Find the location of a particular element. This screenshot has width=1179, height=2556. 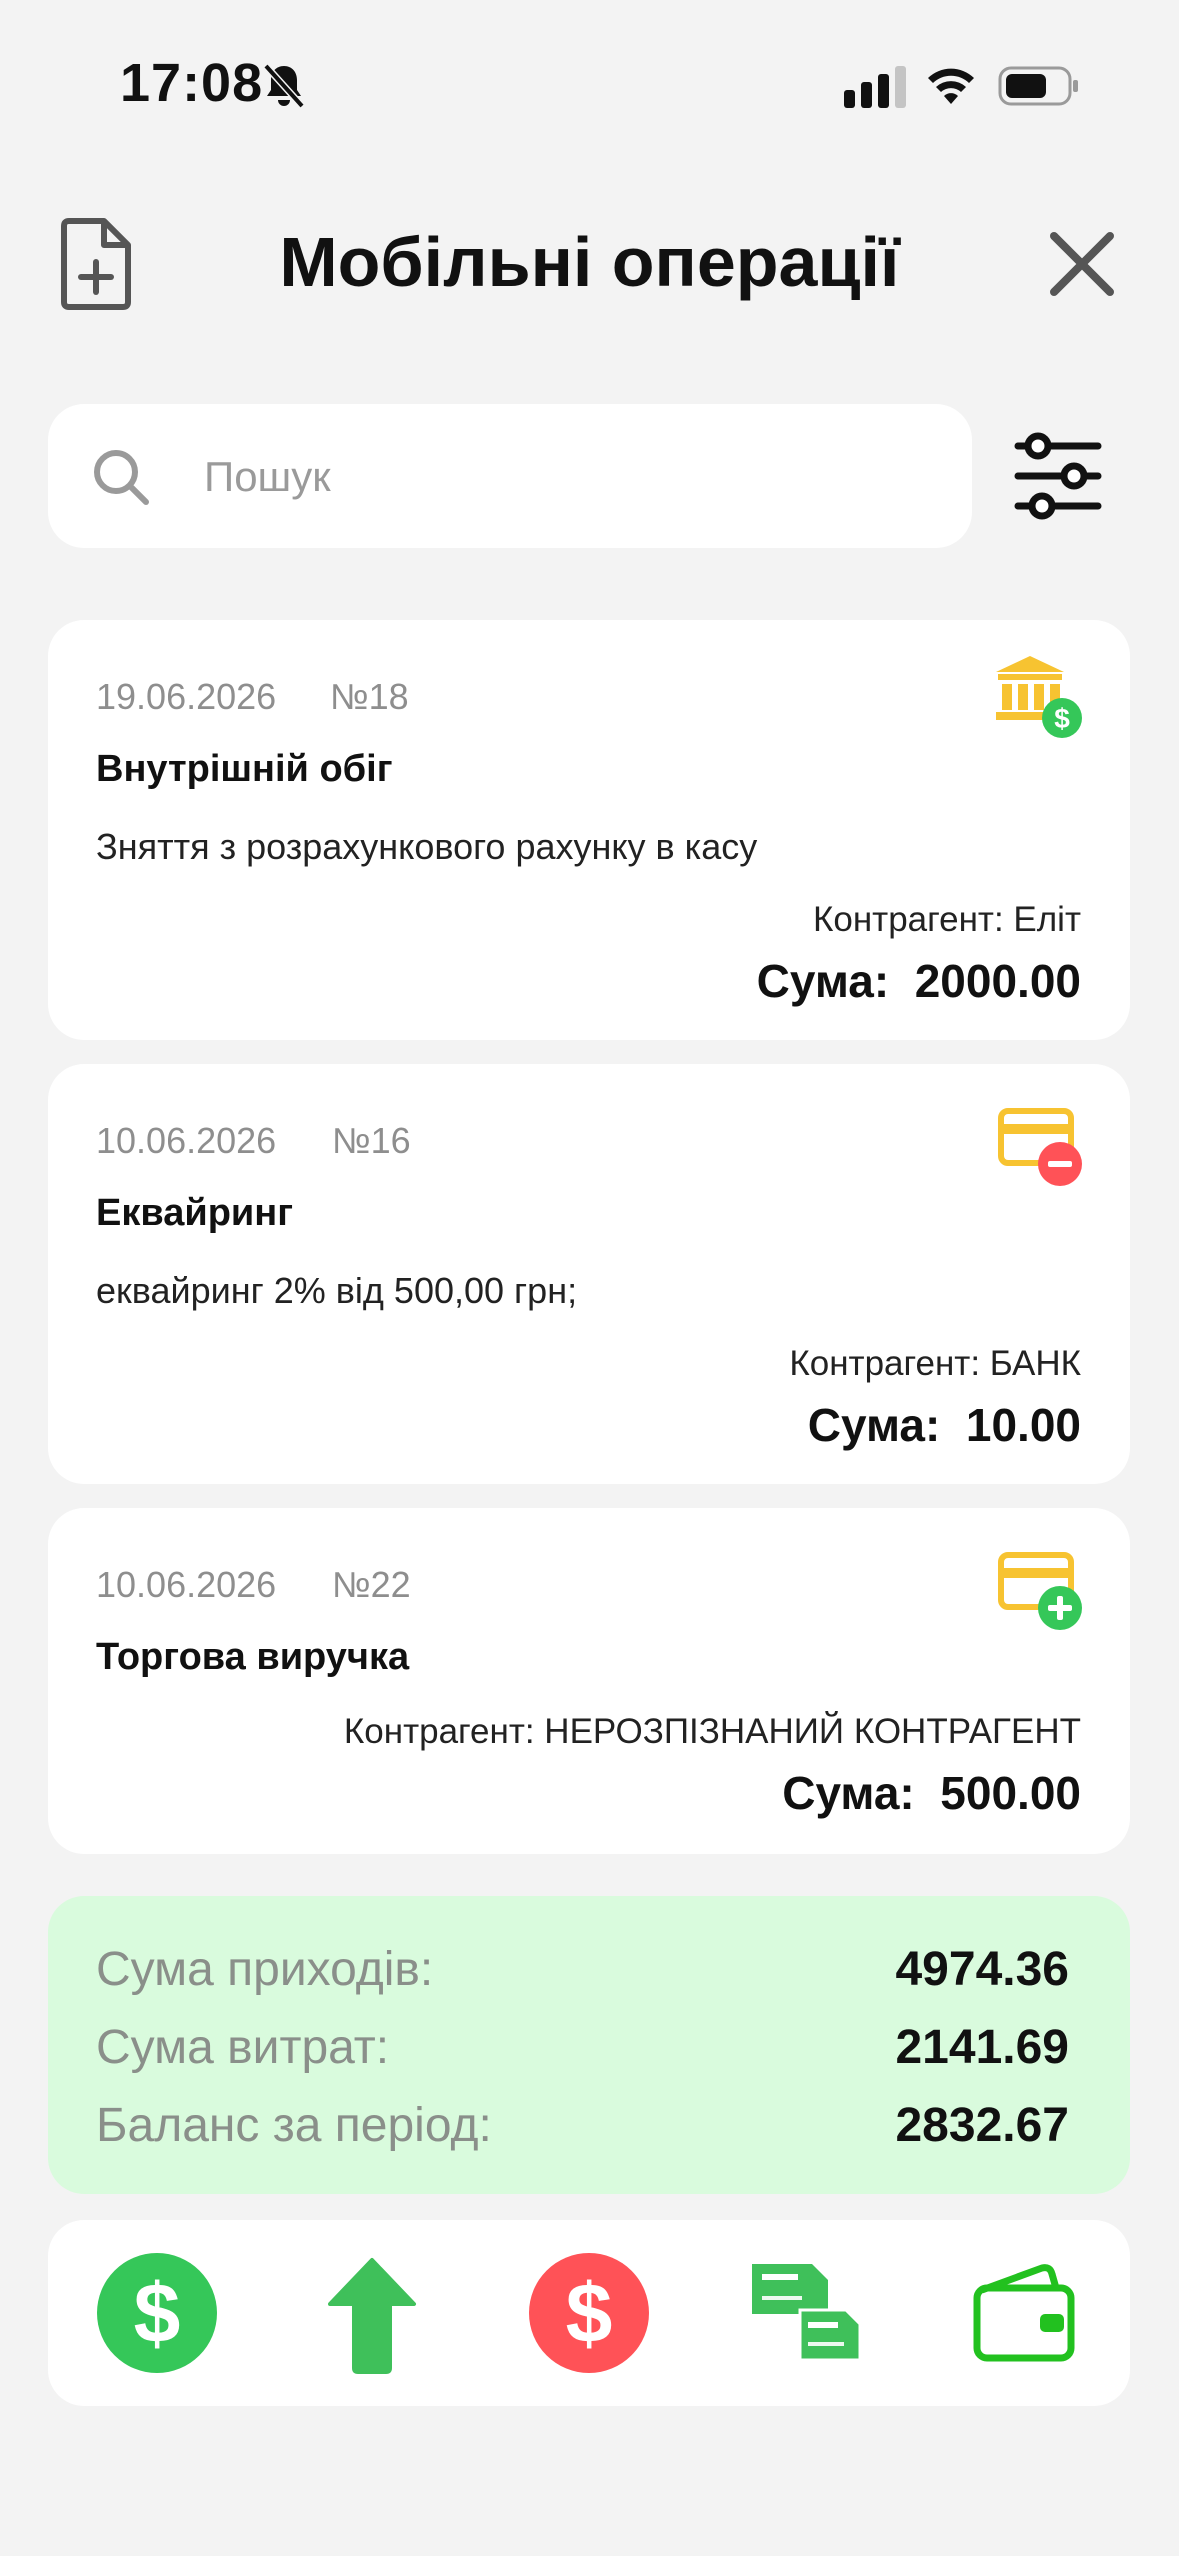

income-label: Сума приходів: is located at coordinates (265, 1969).